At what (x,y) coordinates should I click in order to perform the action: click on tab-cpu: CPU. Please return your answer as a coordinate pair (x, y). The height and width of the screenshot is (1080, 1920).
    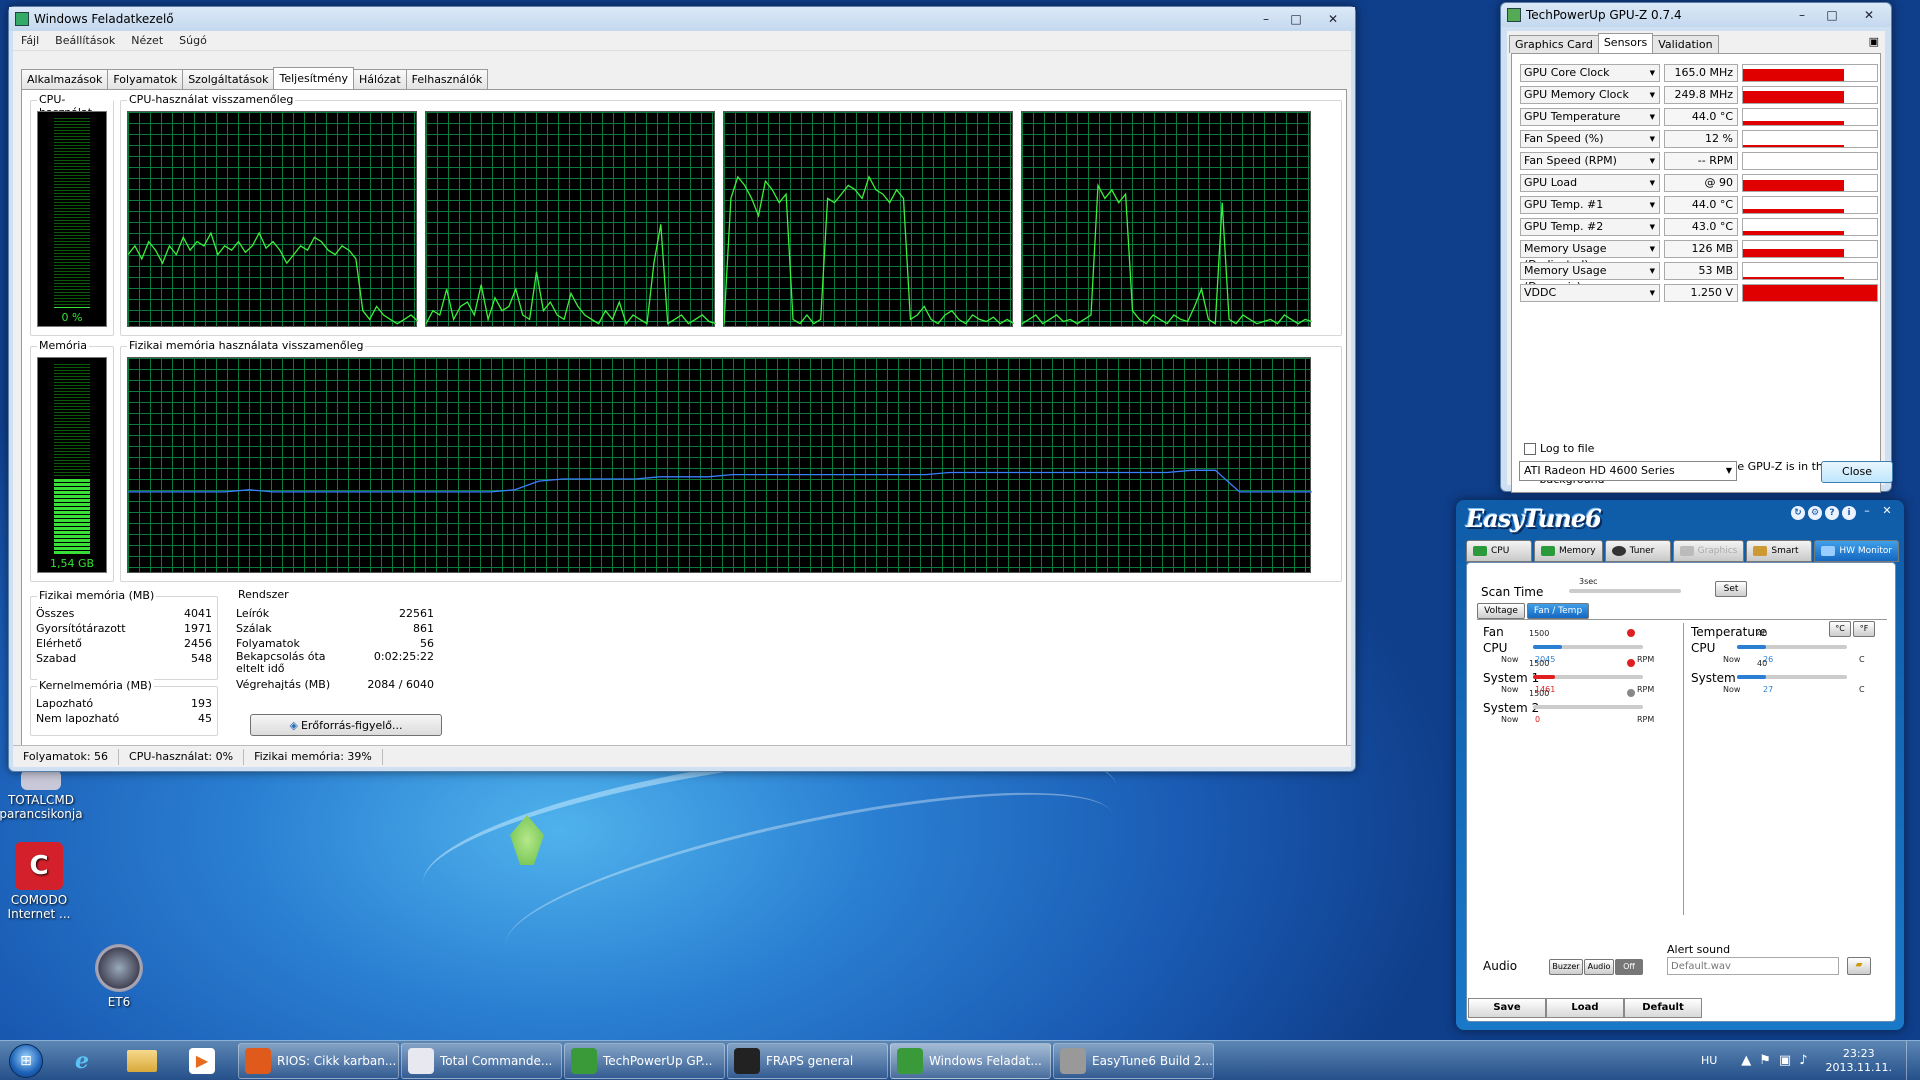
    Looking at the image, I should click on (1499, 551).